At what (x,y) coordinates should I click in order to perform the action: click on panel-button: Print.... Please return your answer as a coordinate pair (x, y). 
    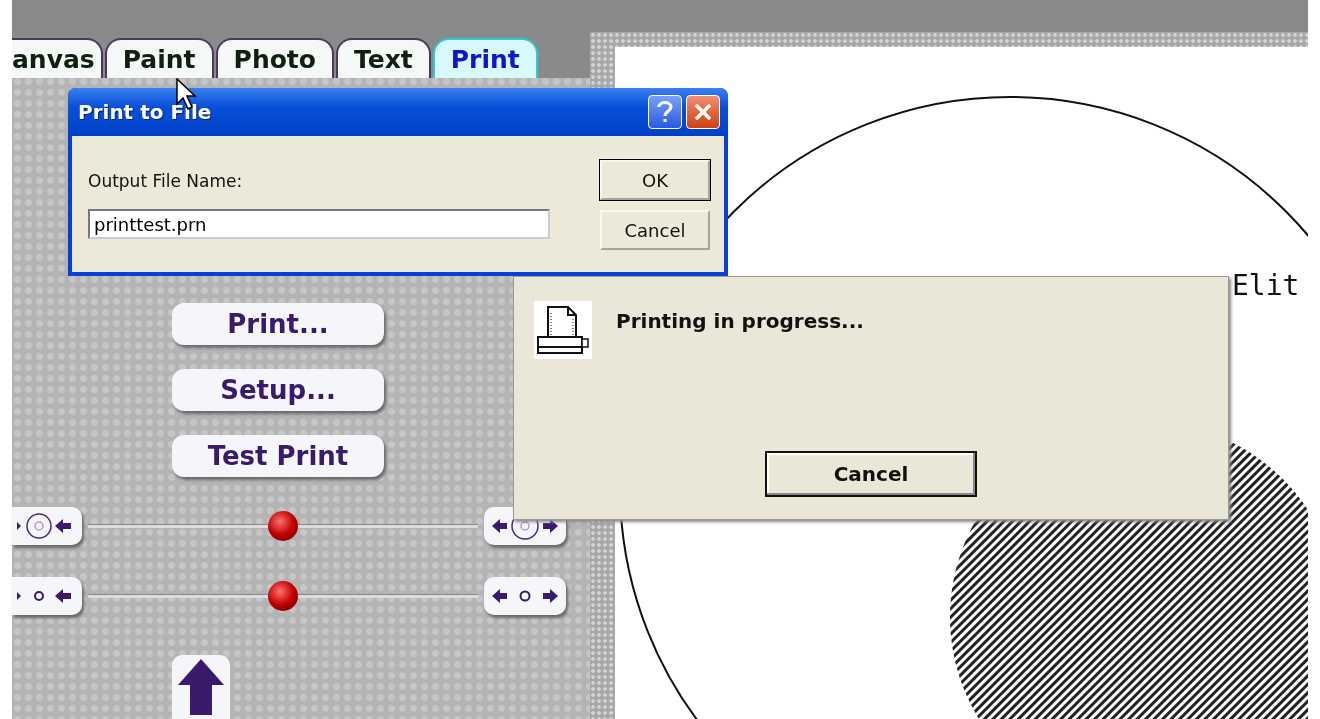
    Looking at the image, I should click on (278, 324).